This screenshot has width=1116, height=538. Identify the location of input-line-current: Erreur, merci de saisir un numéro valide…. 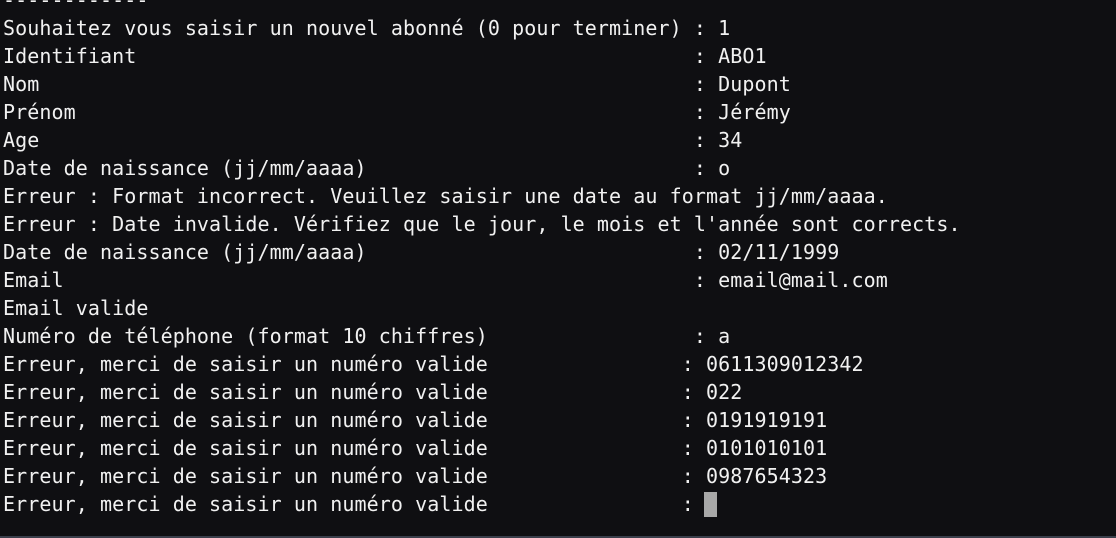
(482, 504).